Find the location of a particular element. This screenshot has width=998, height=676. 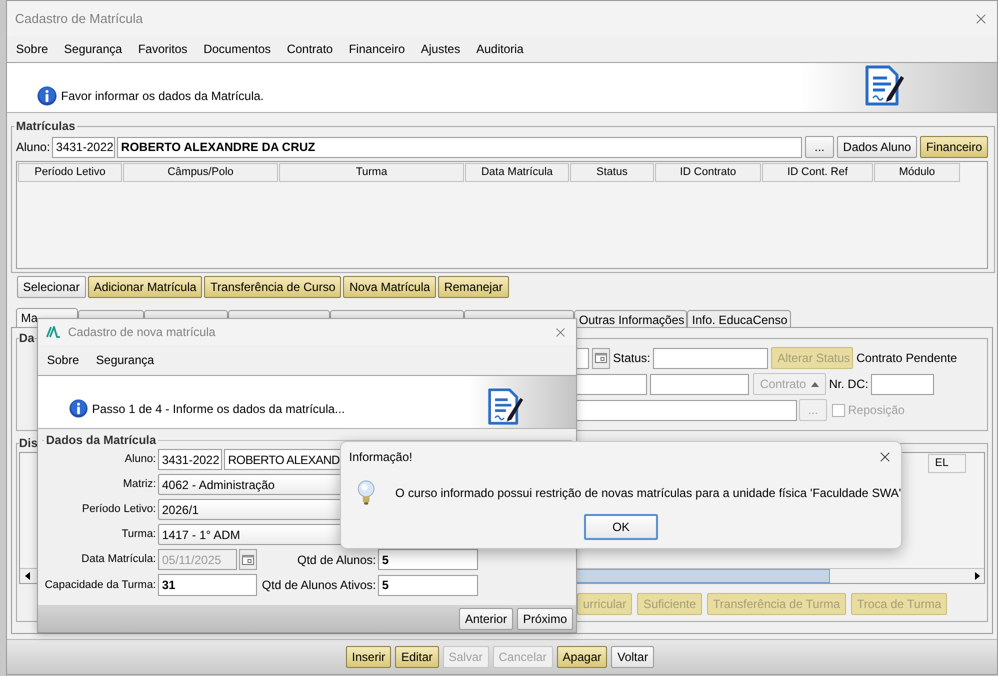

menu-item: Documentos is located at coordinates (237, 49).